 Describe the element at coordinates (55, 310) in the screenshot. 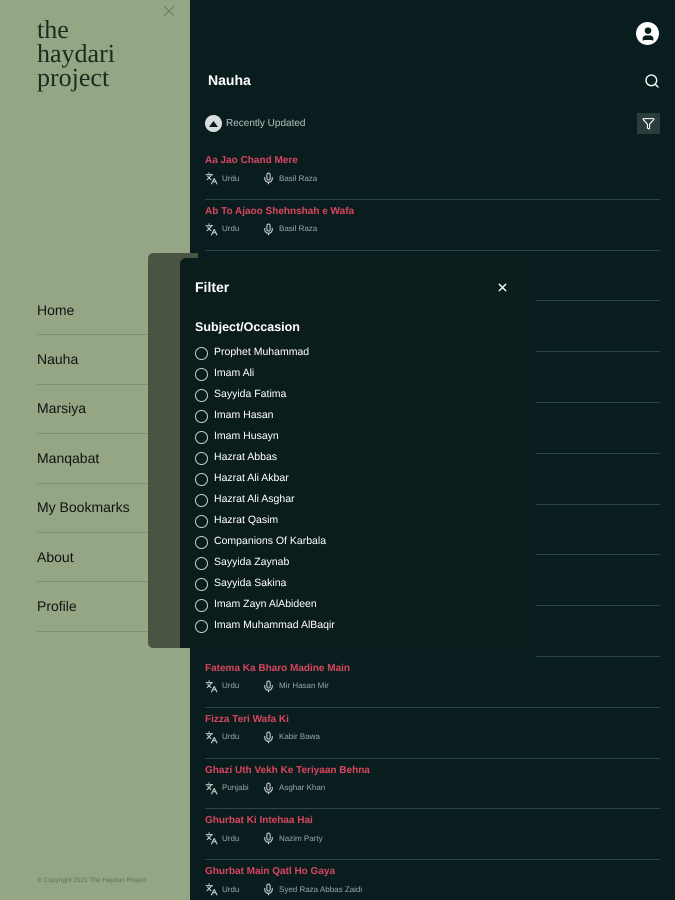

I see `nav-item: Home` at that location.